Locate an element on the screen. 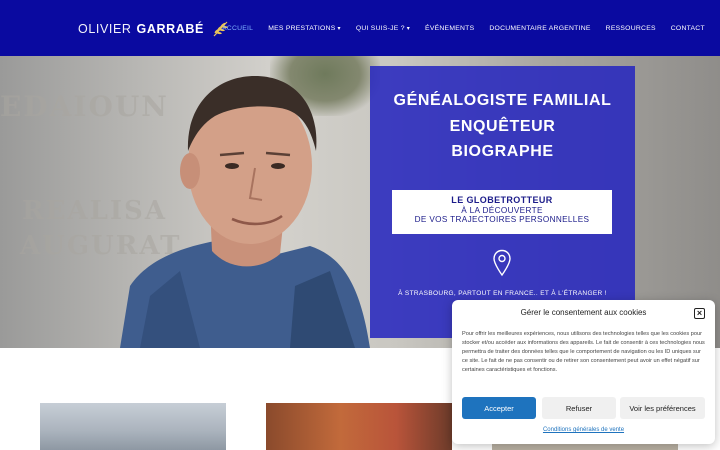 This screenshot has height=450, width=720. accept-button: Accepter is located at coordinates (499, 408).